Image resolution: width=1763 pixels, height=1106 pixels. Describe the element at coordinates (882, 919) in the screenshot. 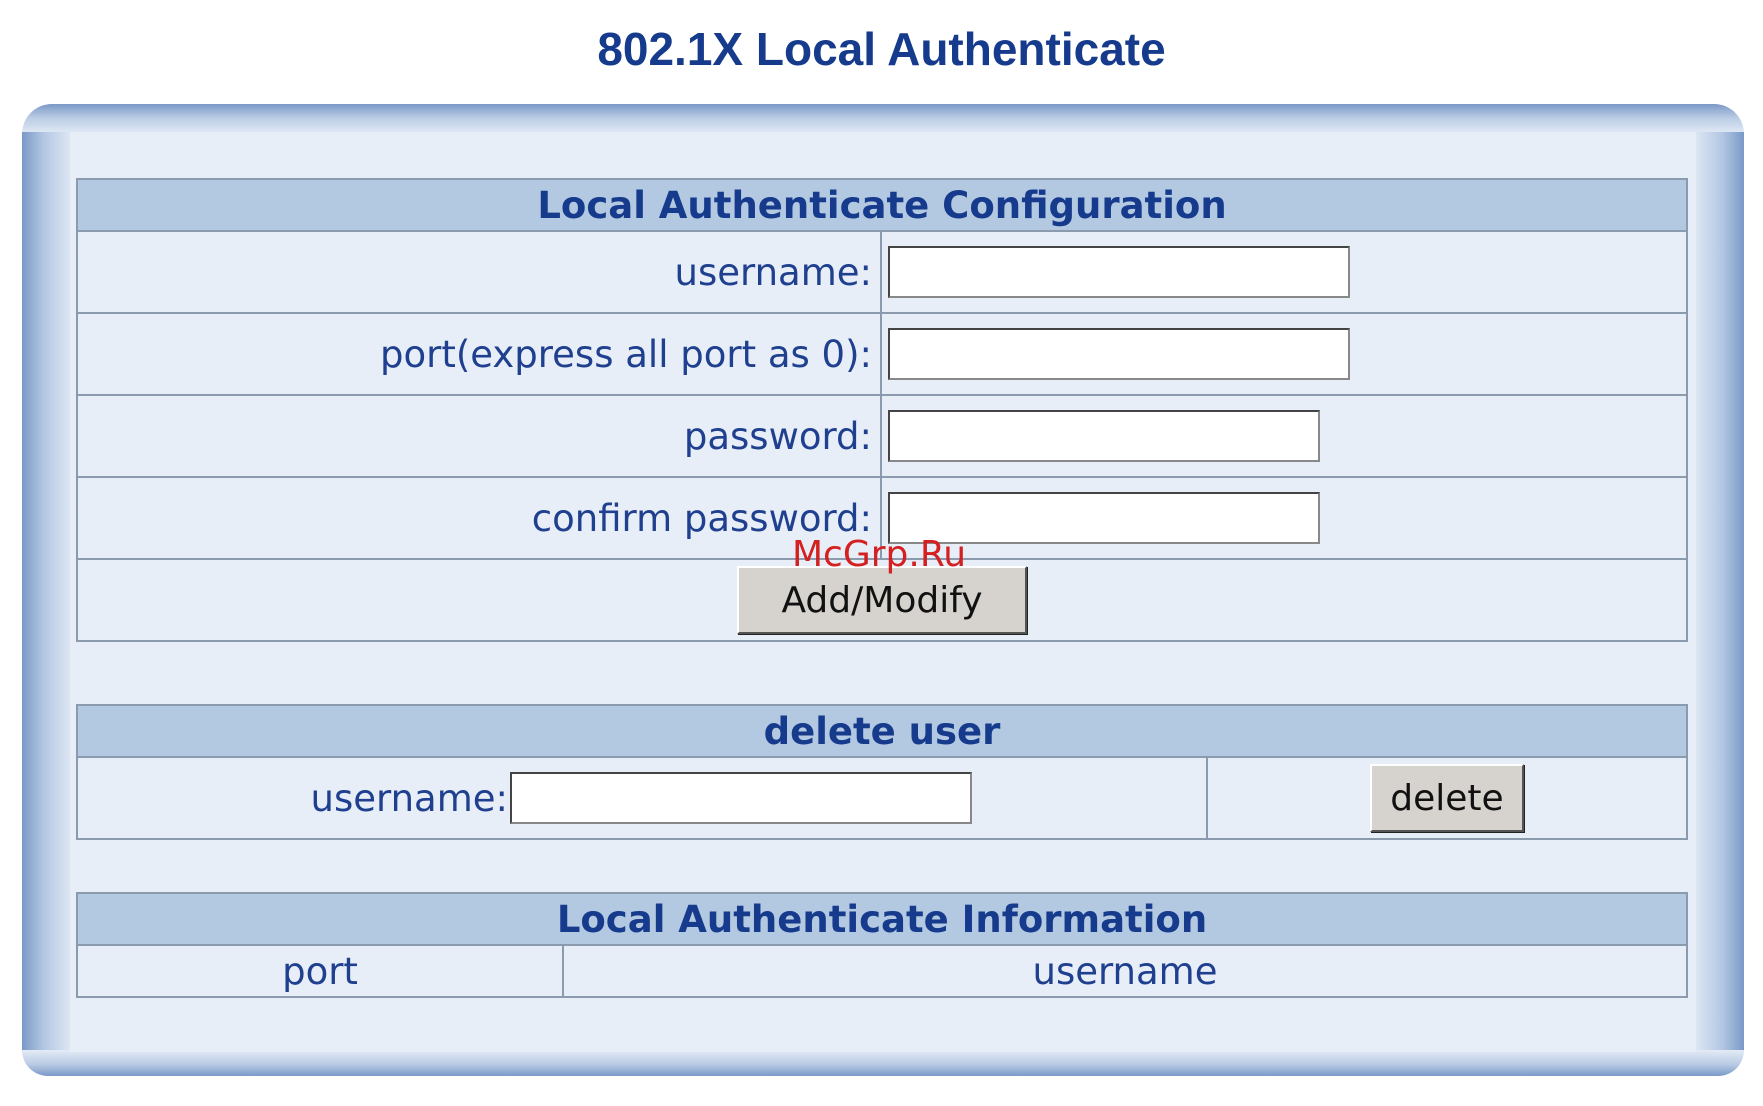

I see `info-header: Local Authenticate Information` at that location.